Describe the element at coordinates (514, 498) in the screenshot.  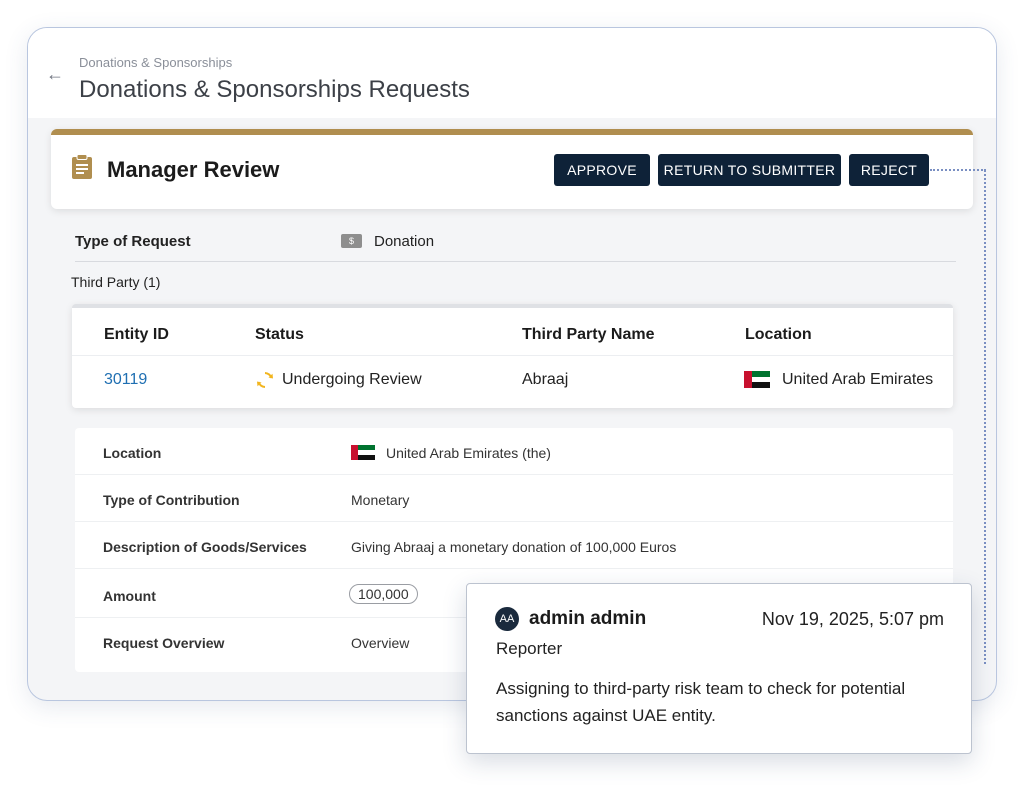
I see `detail-row-contribution: Type of Contribution Monetary` at that location.